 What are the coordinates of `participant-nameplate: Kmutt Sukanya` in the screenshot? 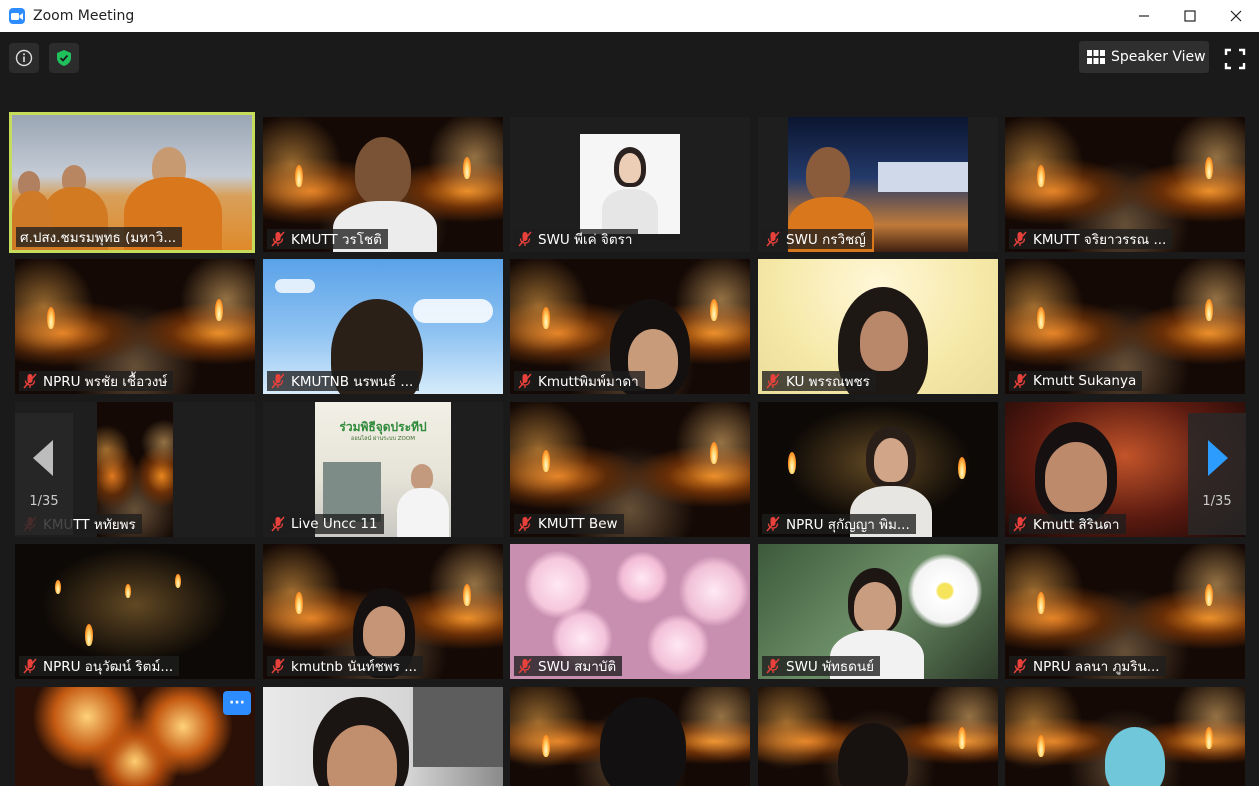 It's located at (1076, 381).